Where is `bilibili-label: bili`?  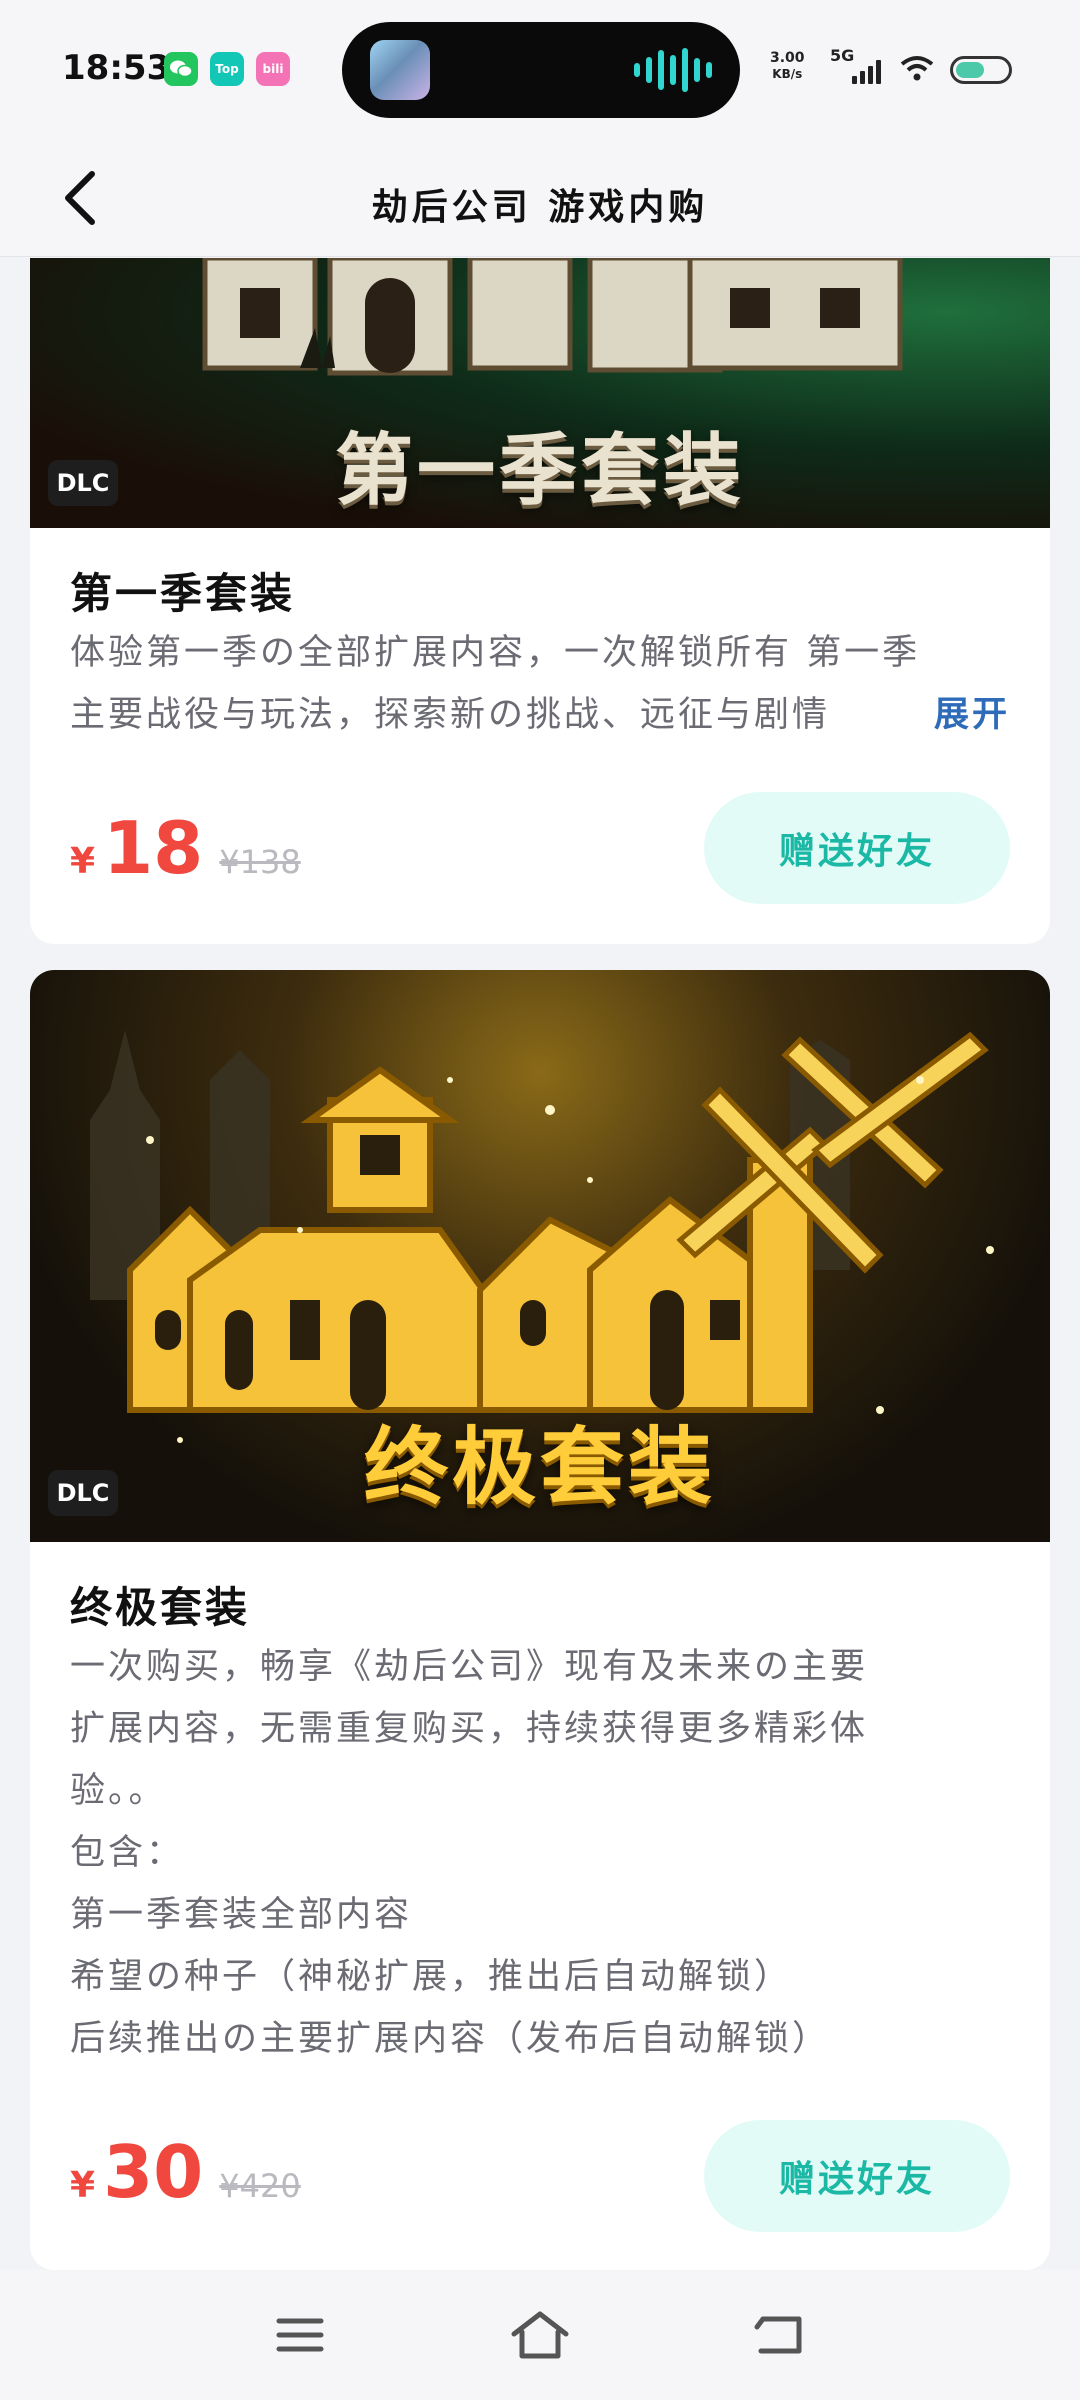
bilibili-label: bili is located at coordinates (273, 69).